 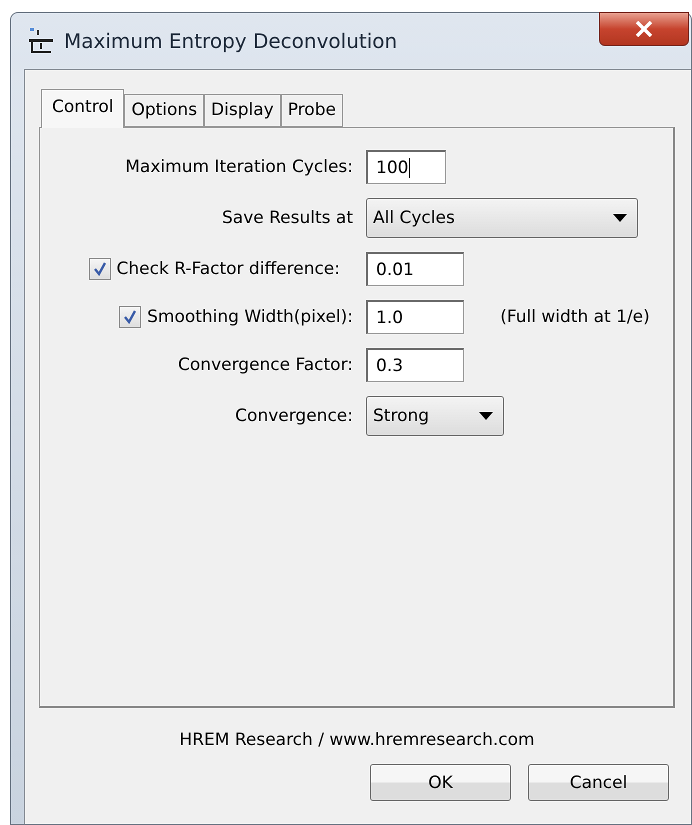 I want to click on app-icon, so click(x=41, y=41).